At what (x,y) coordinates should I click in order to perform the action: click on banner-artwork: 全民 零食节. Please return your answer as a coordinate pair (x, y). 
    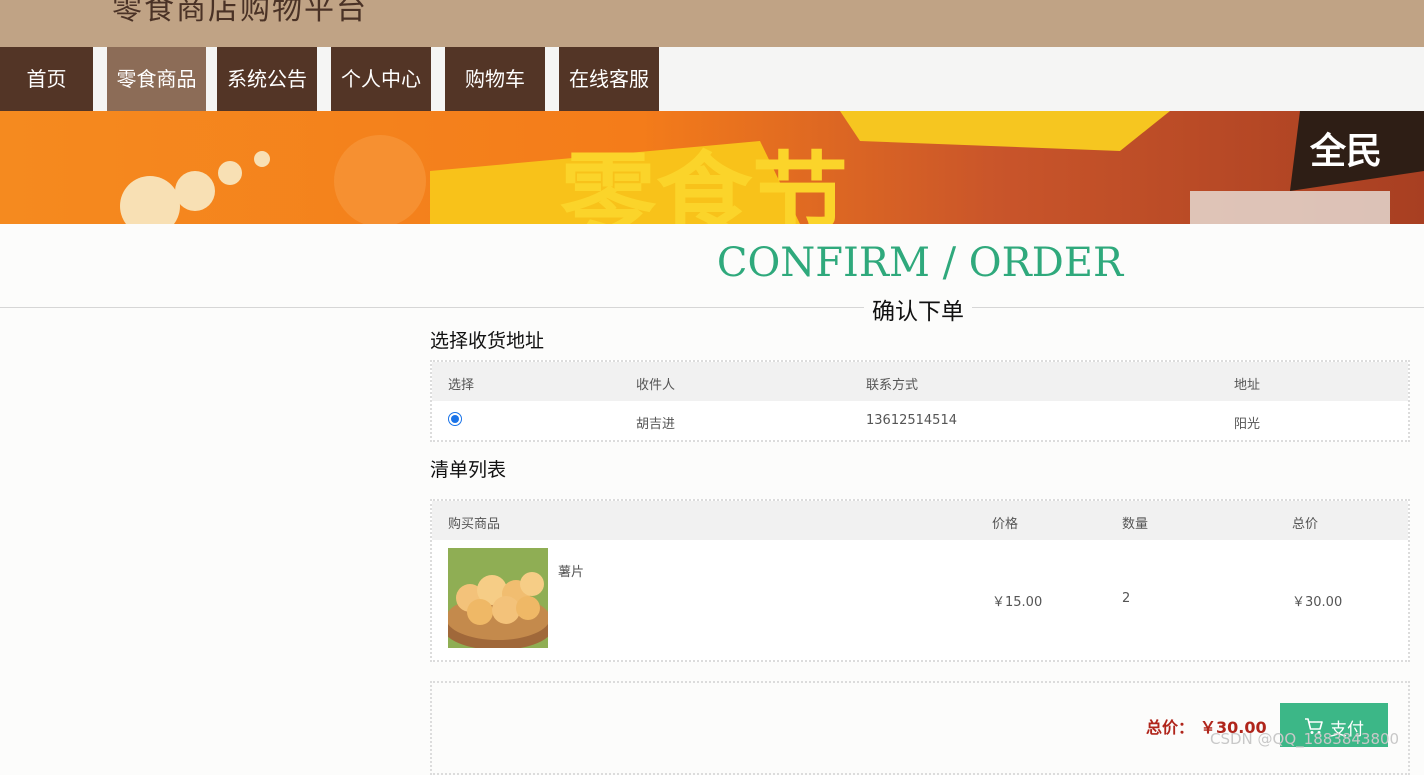
    Looking at the image, I should click on (712, 167).